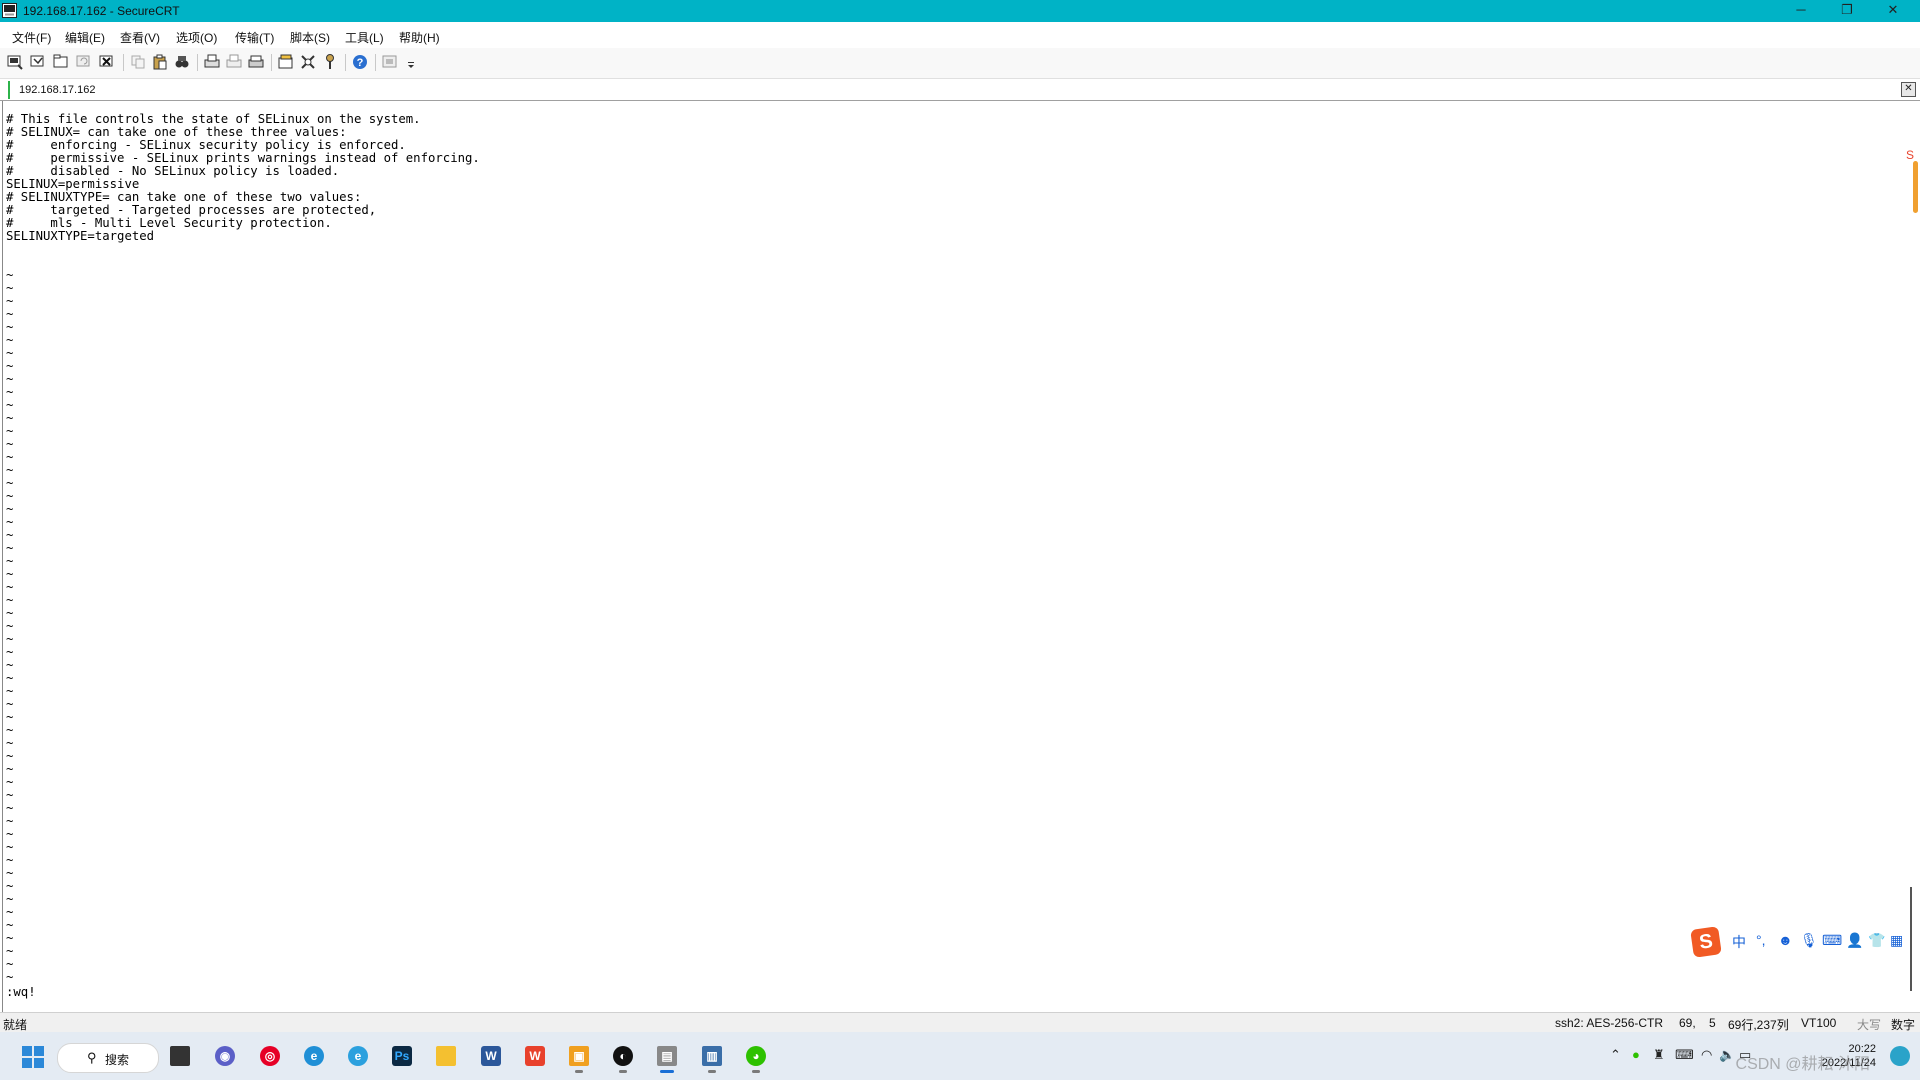 This screenshot has width=1920, height=1080. What do you see at coordinates (84, 62) in the screenshot?
I see `reconnect-icon` at bounding box center [84, 62].